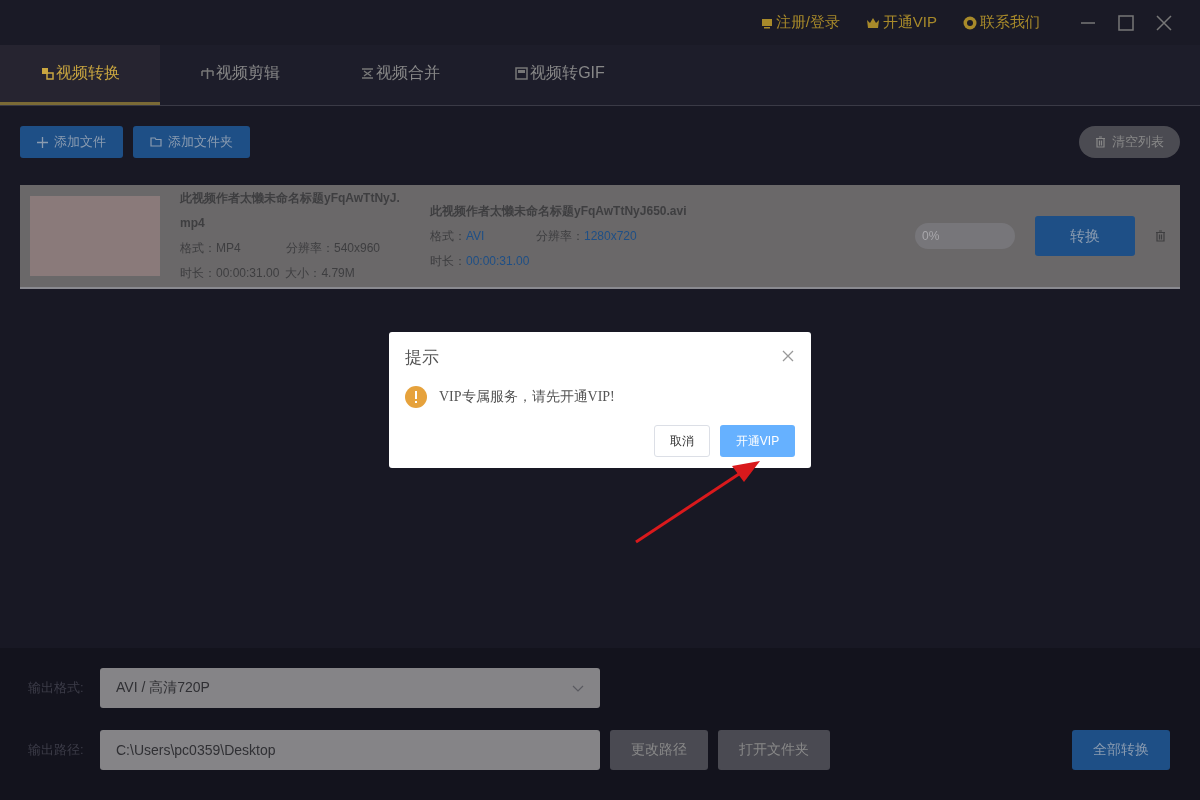 The width and height of the screenshot is (1200, 800). I want to click on convert-icon, so click(47, 73).